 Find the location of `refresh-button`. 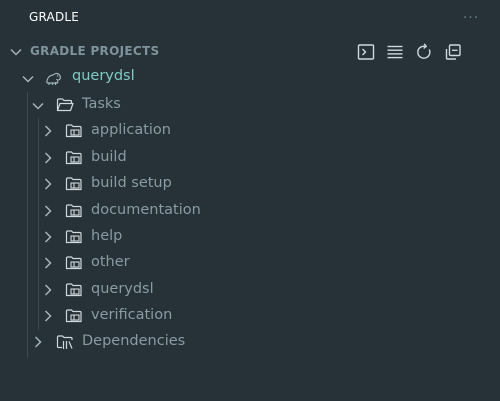

refresh-button is located at coordinates (424, 52).